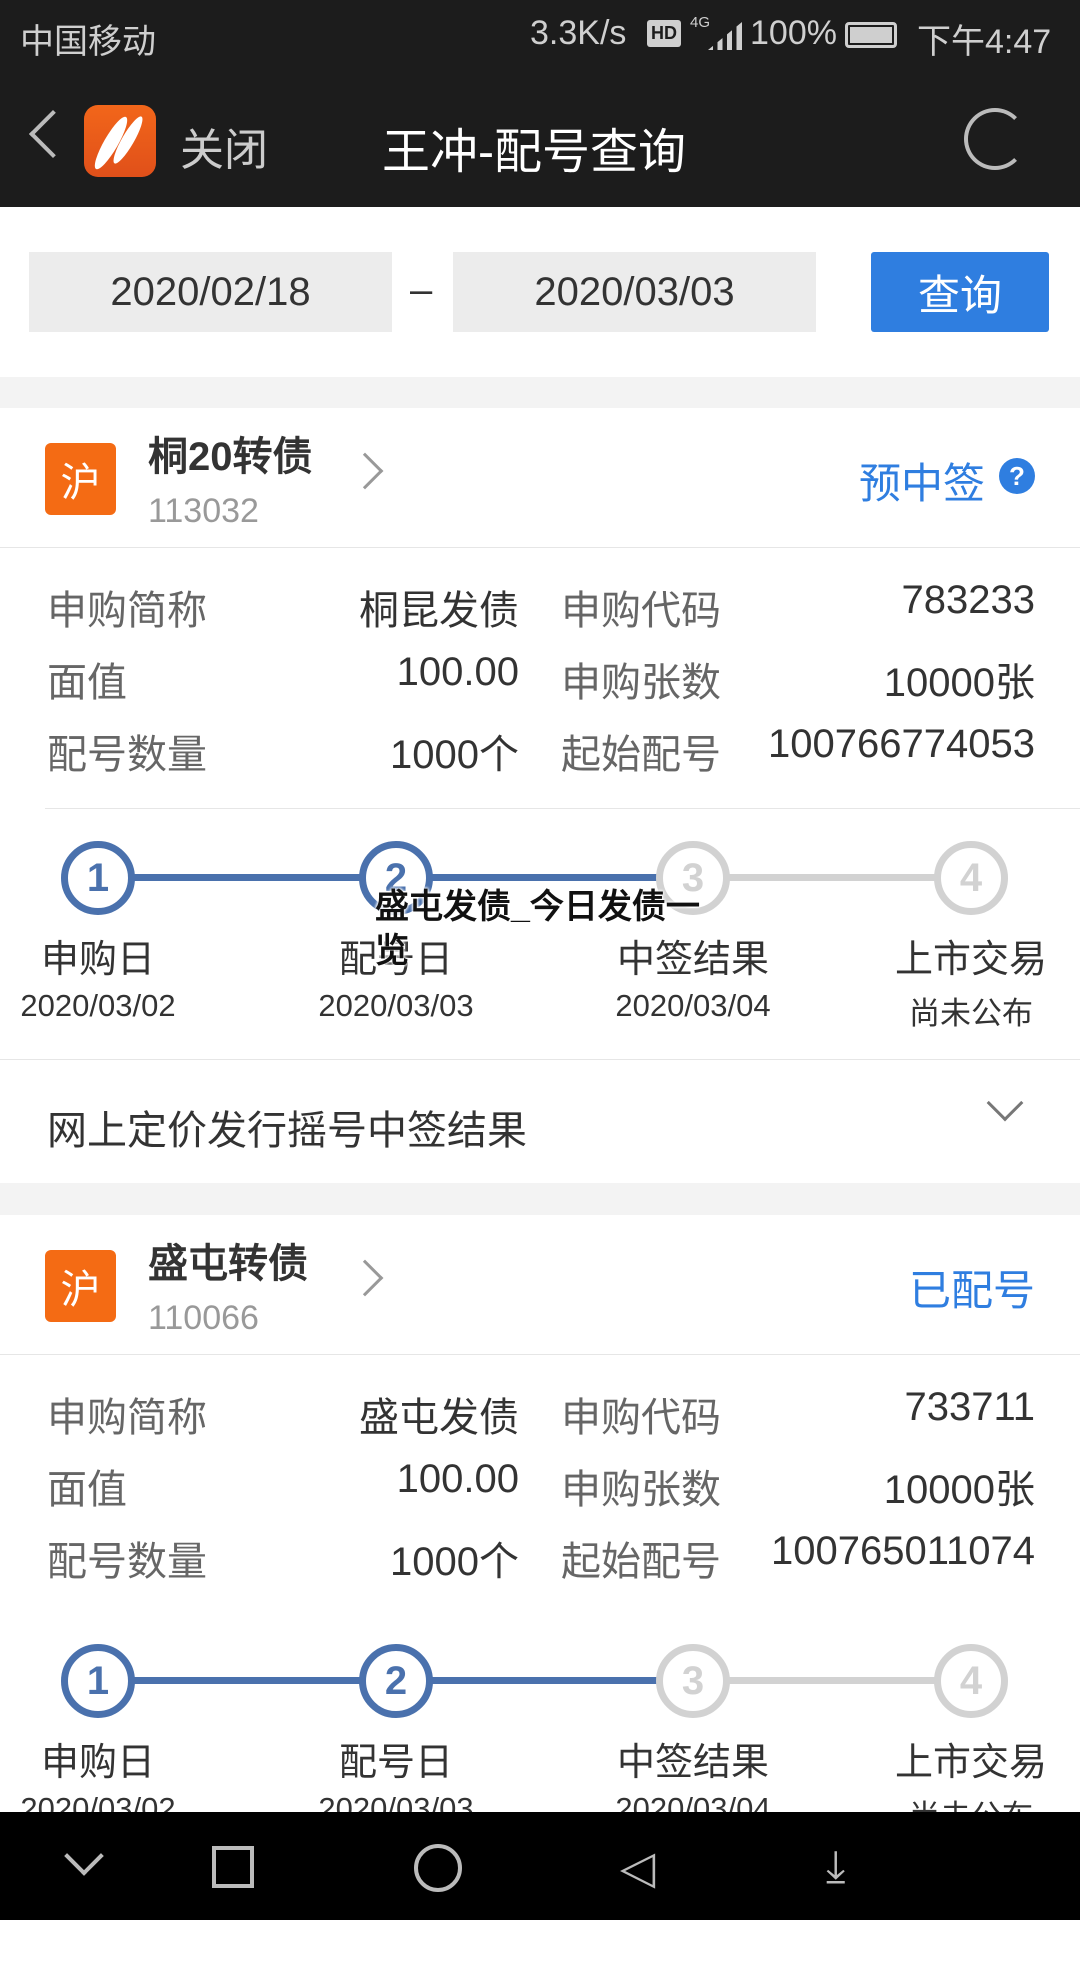  Describe the element at coordinates (53, 134) in the screenshot. I see `back-icon` at that location.